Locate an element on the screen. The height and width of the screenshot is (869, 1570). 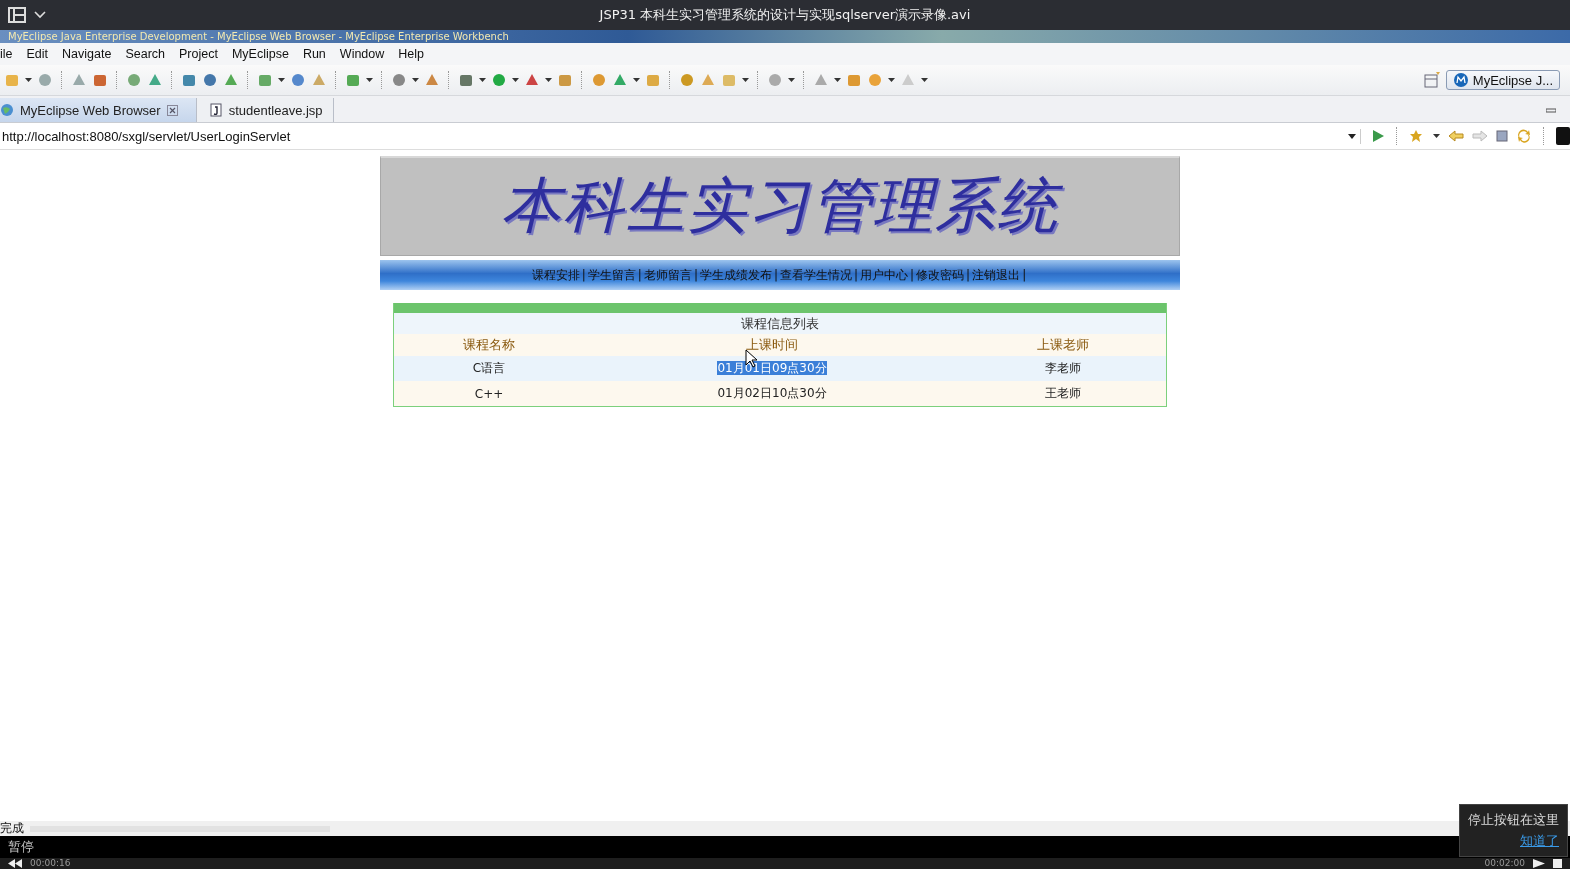
nav-link: 查看学生情况 is located at coordinates (816, 275).